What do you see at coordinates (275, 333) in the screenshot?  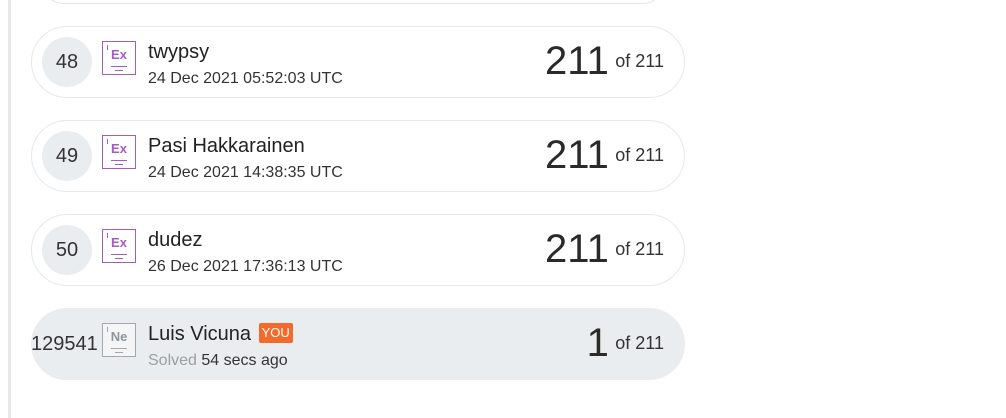 I see `you-badge: YOU` at bounding box center [275, 333].